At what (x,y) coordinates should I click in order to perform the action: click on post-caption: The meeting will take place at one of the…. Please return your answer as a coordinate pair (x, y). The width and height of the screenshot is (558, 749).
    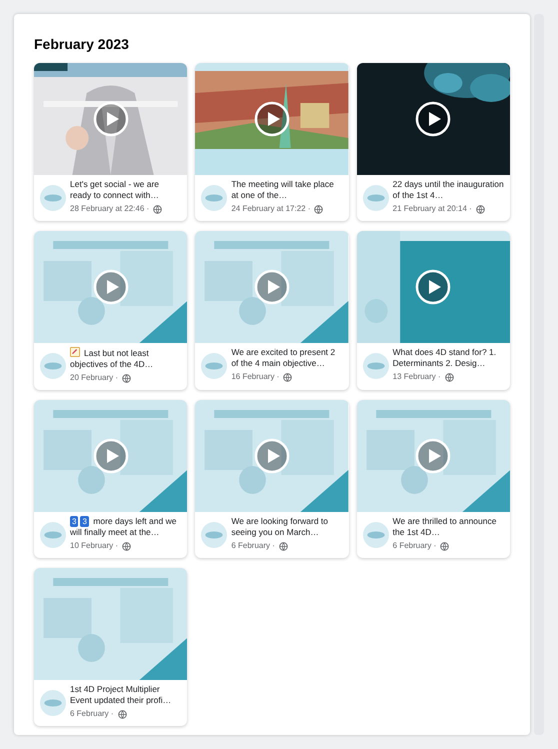
    Looking at the image, I should click on (283, 190).